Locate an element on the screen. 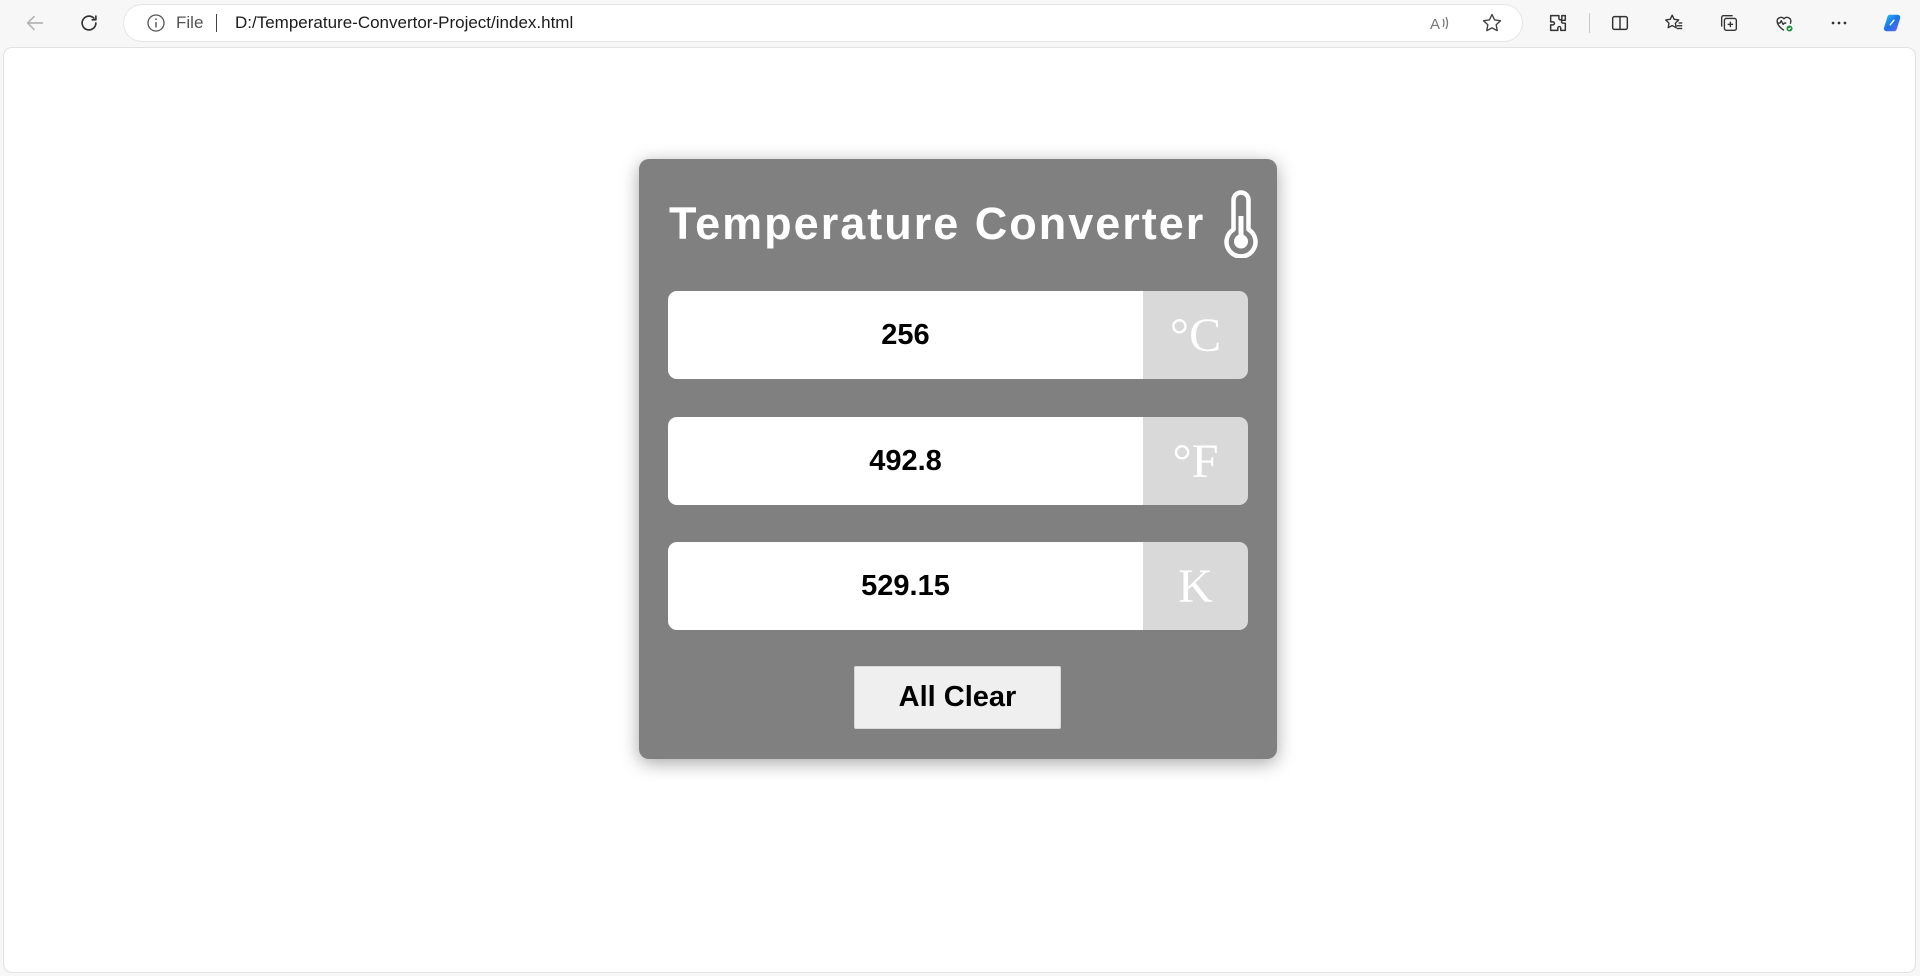  celsius-input is located at coordinates (905, 335).